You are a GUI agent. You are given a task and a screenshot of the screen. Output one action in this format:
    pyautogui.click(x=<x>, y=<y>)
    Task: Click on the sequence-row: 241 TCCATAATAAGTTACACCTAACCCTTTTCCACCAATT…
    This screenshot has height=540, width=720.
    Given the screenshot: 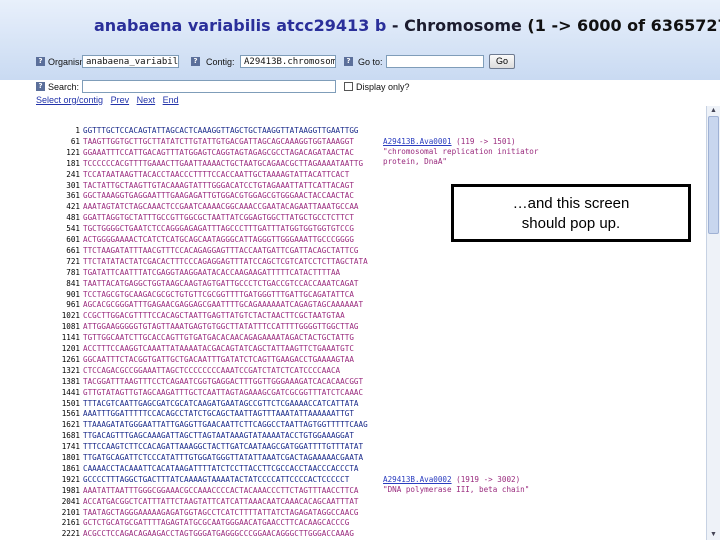 What is the action you would take?
    pyautogui.click(x=192, y=175)
    